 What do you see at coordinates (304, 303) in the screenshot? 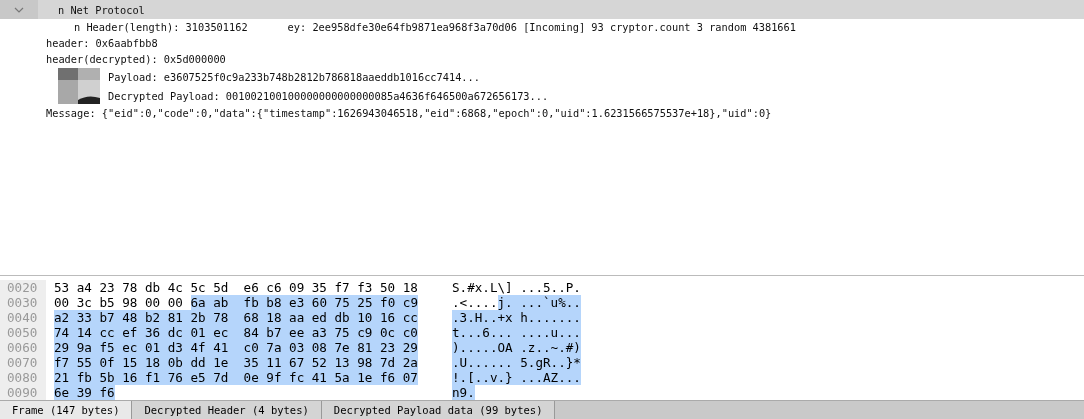
I see `hex-bytes: 6a ab fb b8 e3 60 75 25 f0 c9` at bounding box center [304, 303].